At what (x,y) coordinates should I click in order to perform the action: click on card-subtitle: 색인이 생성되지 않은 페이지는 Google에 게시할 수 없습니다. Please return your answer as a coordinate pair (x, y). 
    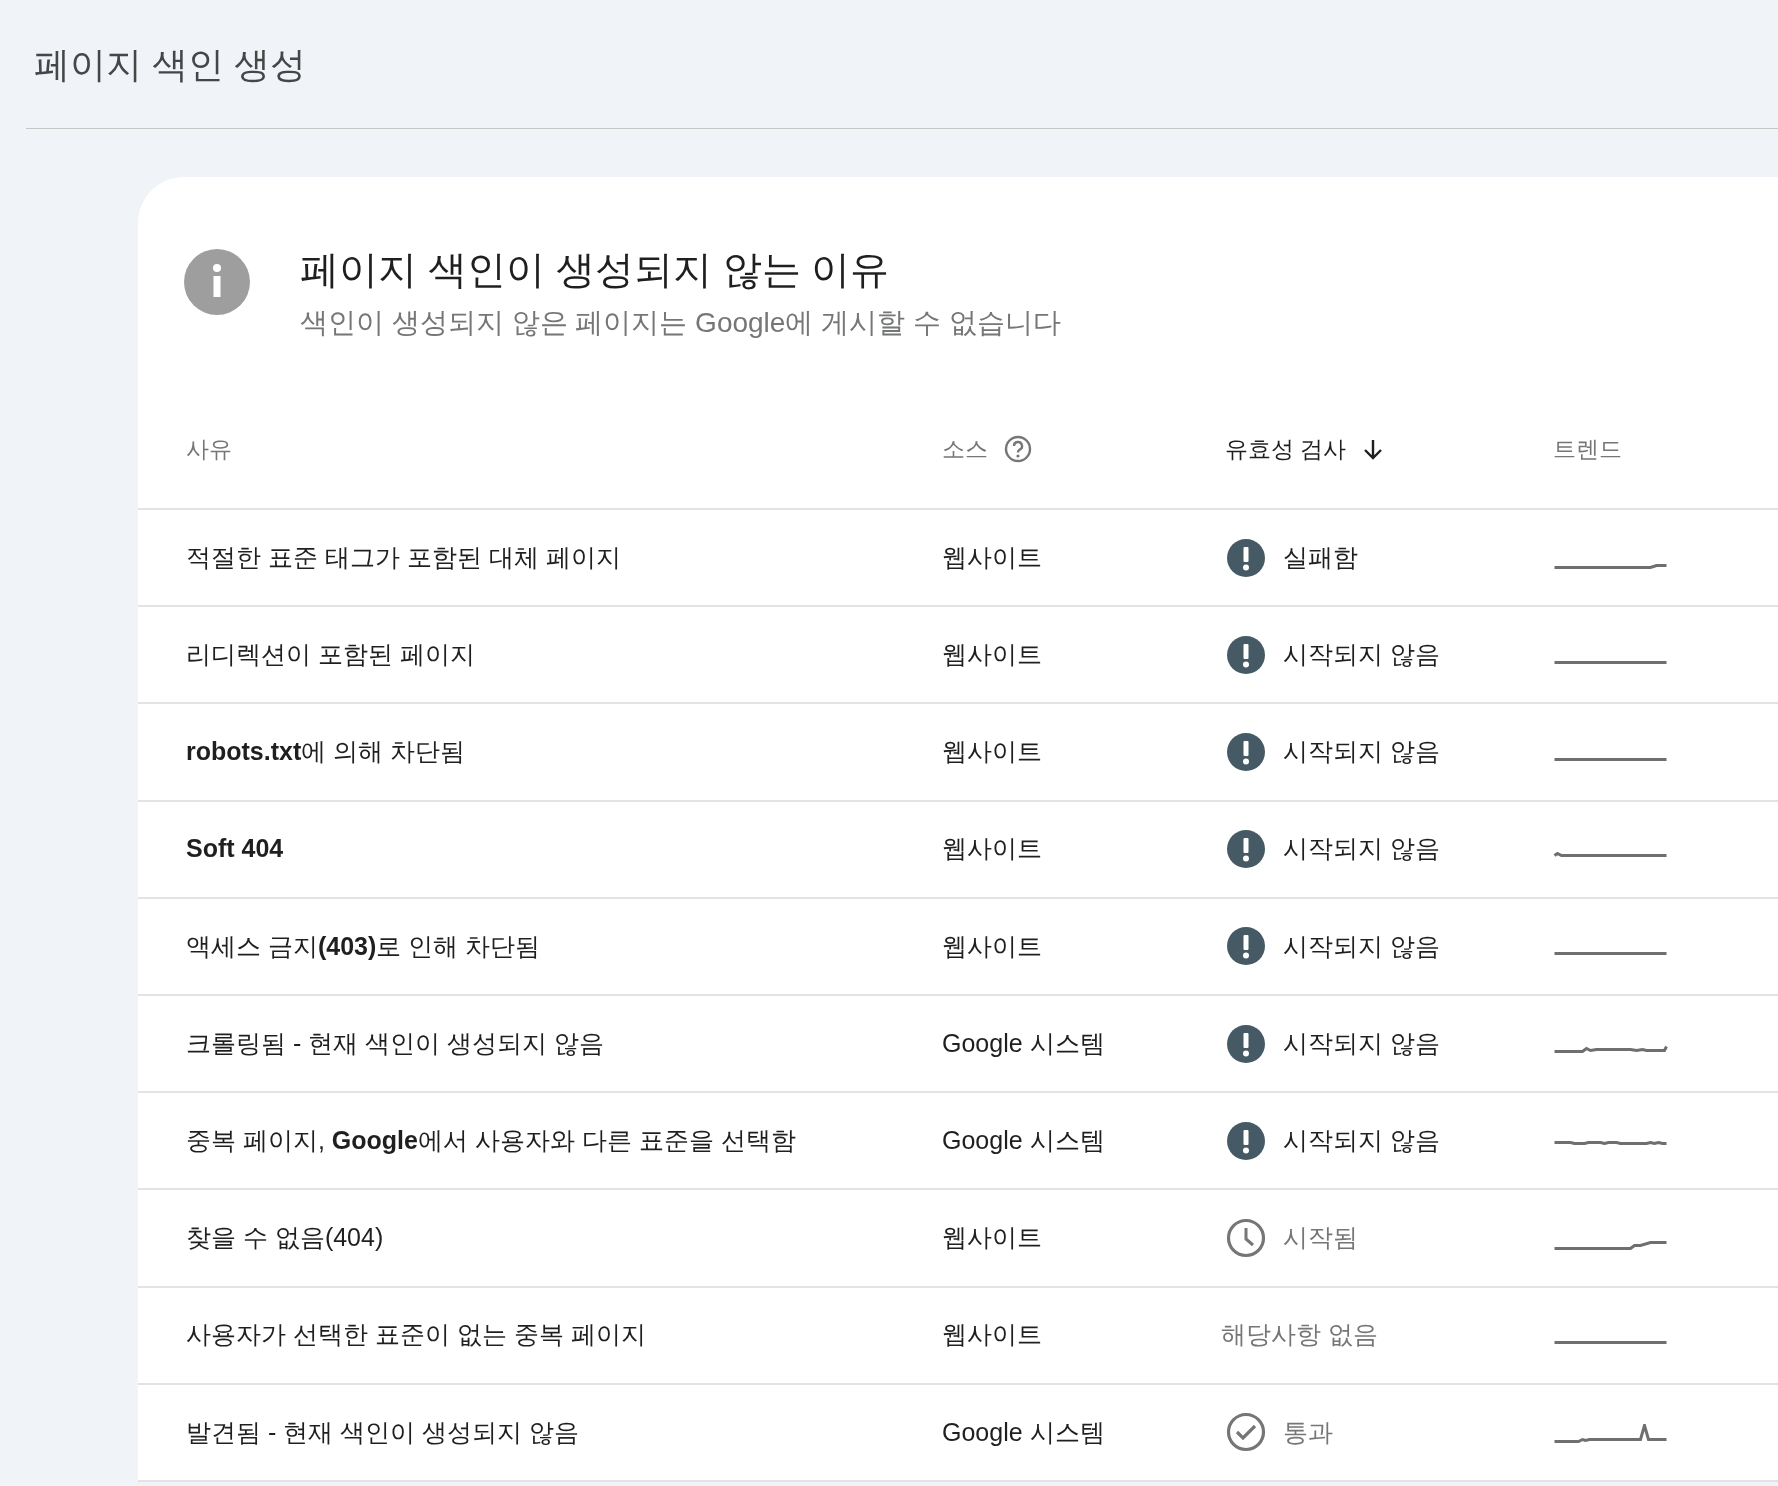
    Looking at the image, I should click on (680, 322).